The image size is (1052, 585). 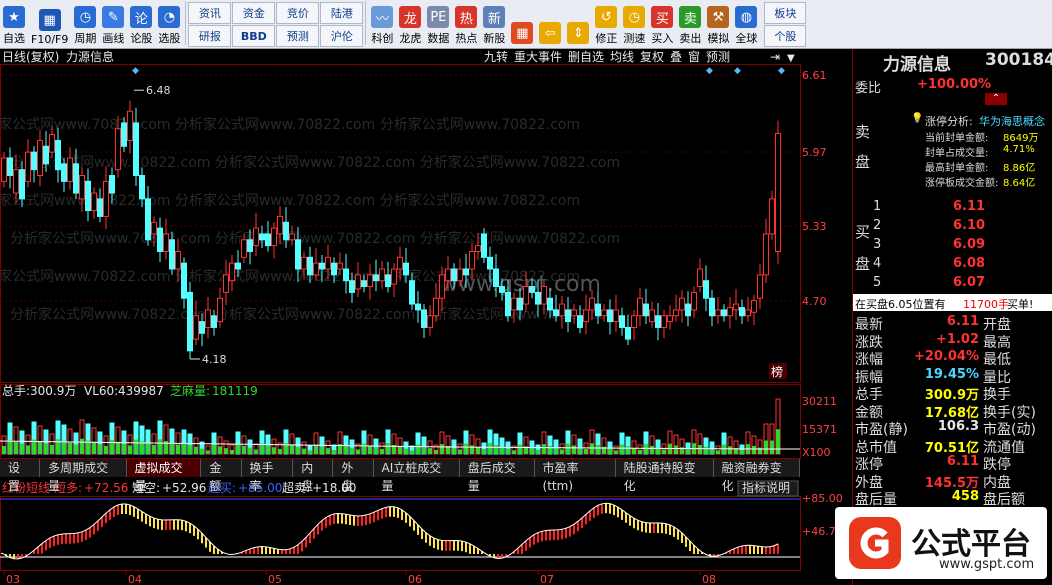 What do you see at coordinates (652, 57) in the screenshot?
I see `chart-header-button-4: 复权` at bounding box center [652, 57].